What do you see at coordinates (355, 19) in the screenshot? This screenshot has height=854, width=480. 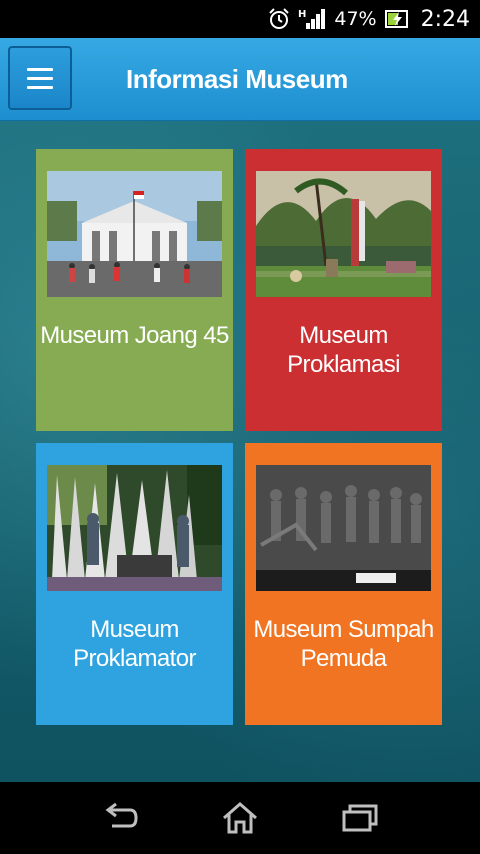 I see `battery-percent: 47%` at bounding box center [355, 19].